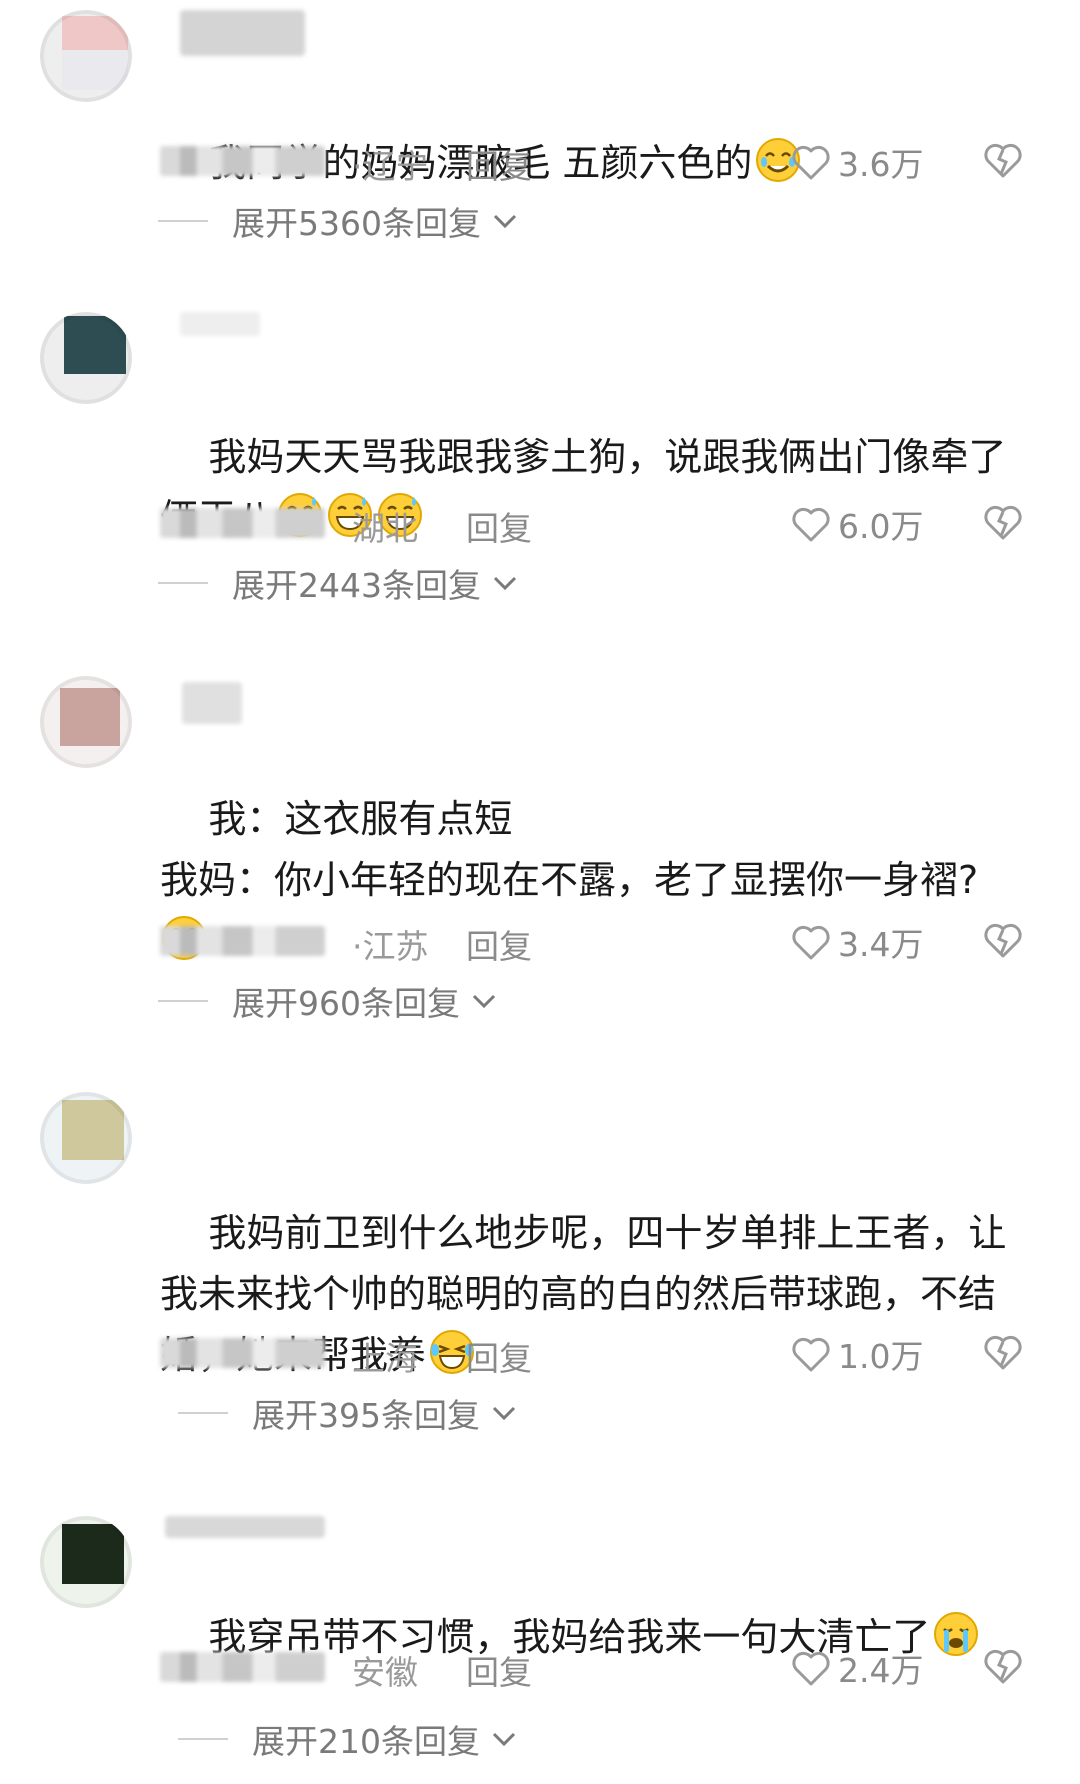 This screenshot has width=1080, height=1784. Describe the element at coordinates (881, 164) in the screenshot. I see `like-count: 3.6万` at that location.